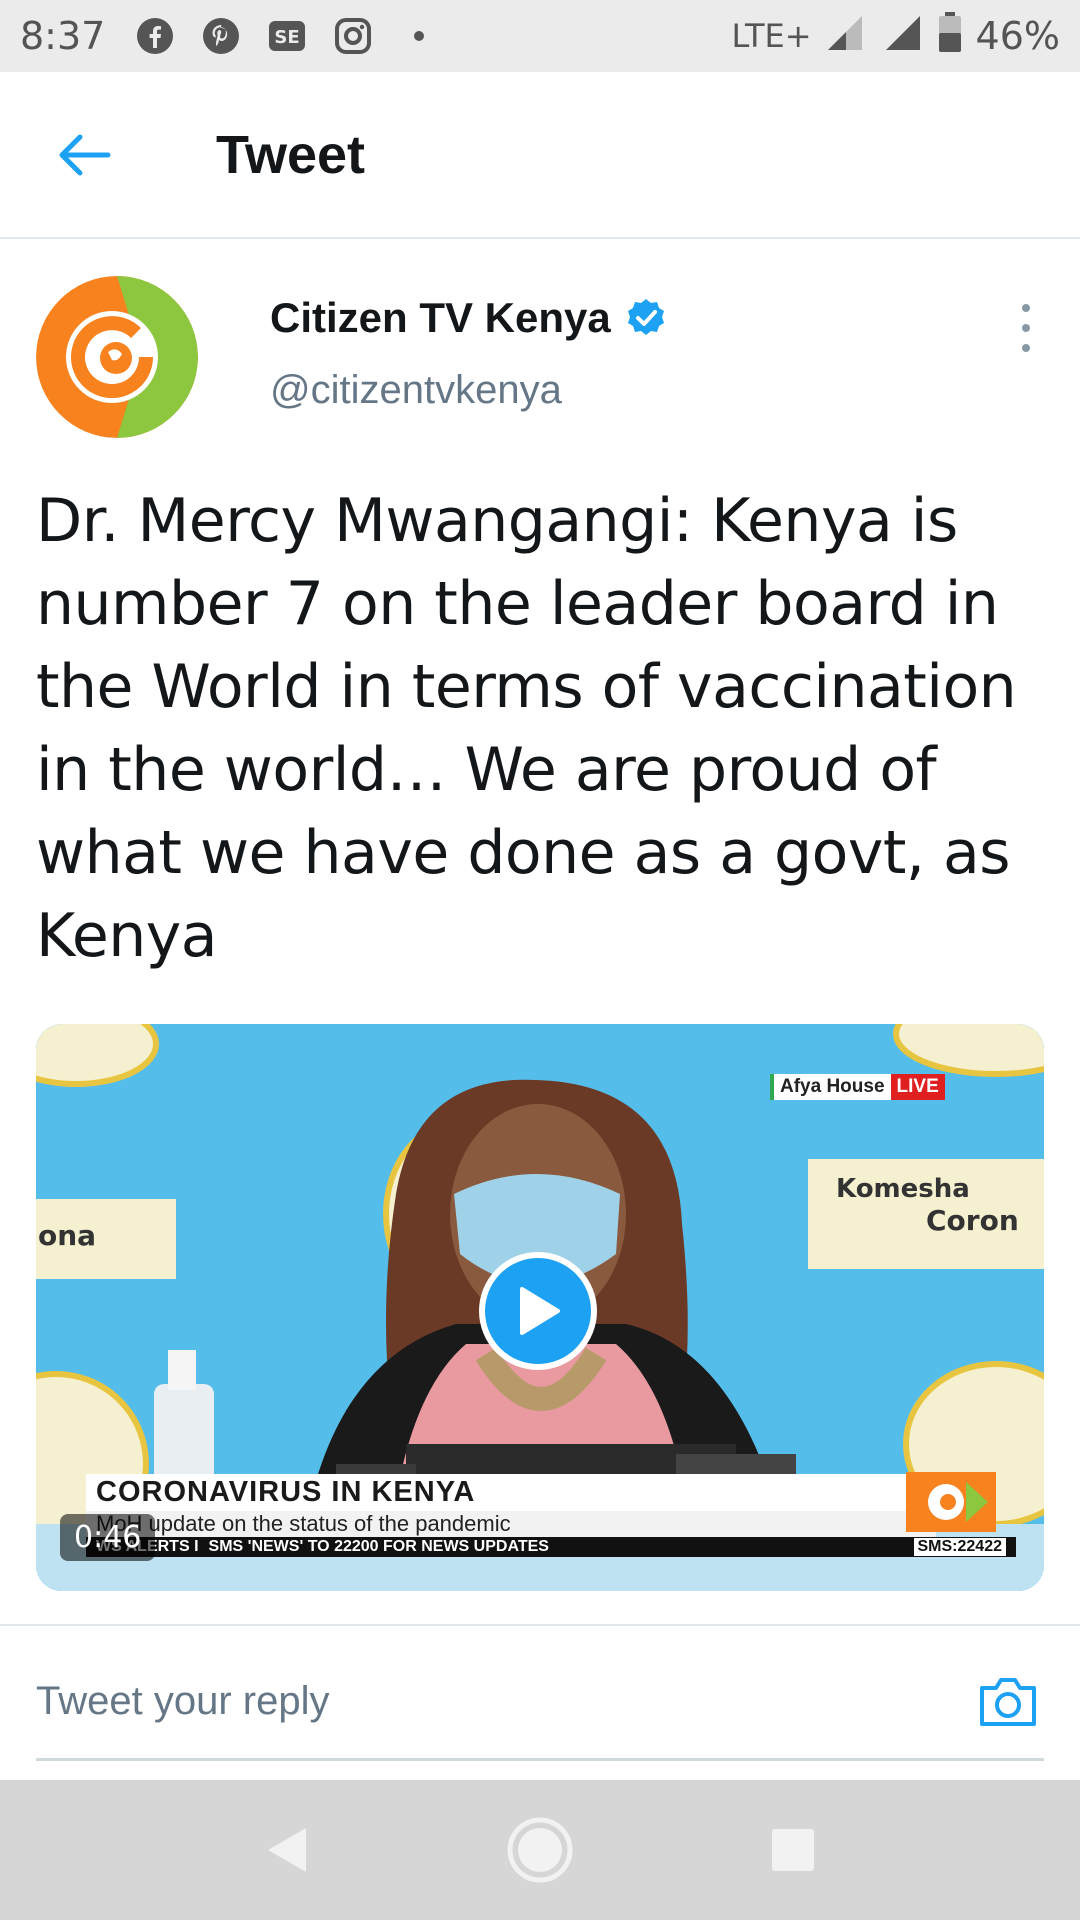 Image resolution: width=1080 pixels, height=1920 pixels. I want to click on back-button, so click(84, 155).